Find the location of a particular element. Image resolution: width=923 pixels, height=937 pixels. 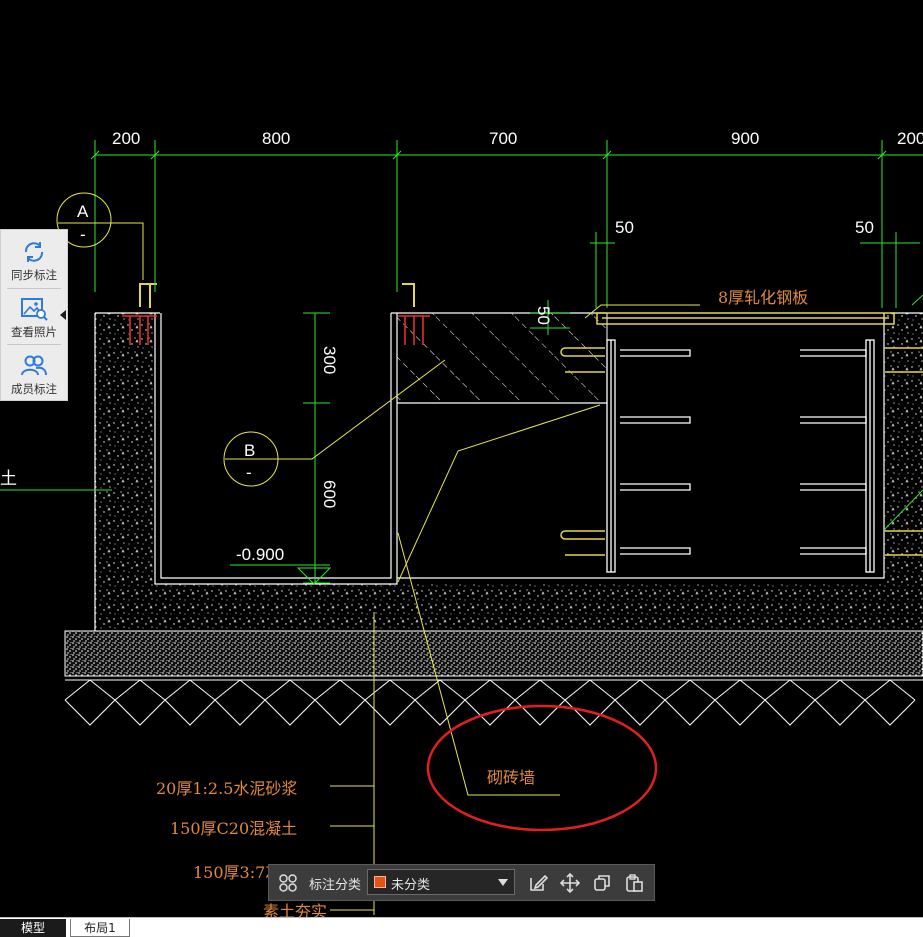

view-photos-button: 查看照片 is located at coordinates (34, 318).